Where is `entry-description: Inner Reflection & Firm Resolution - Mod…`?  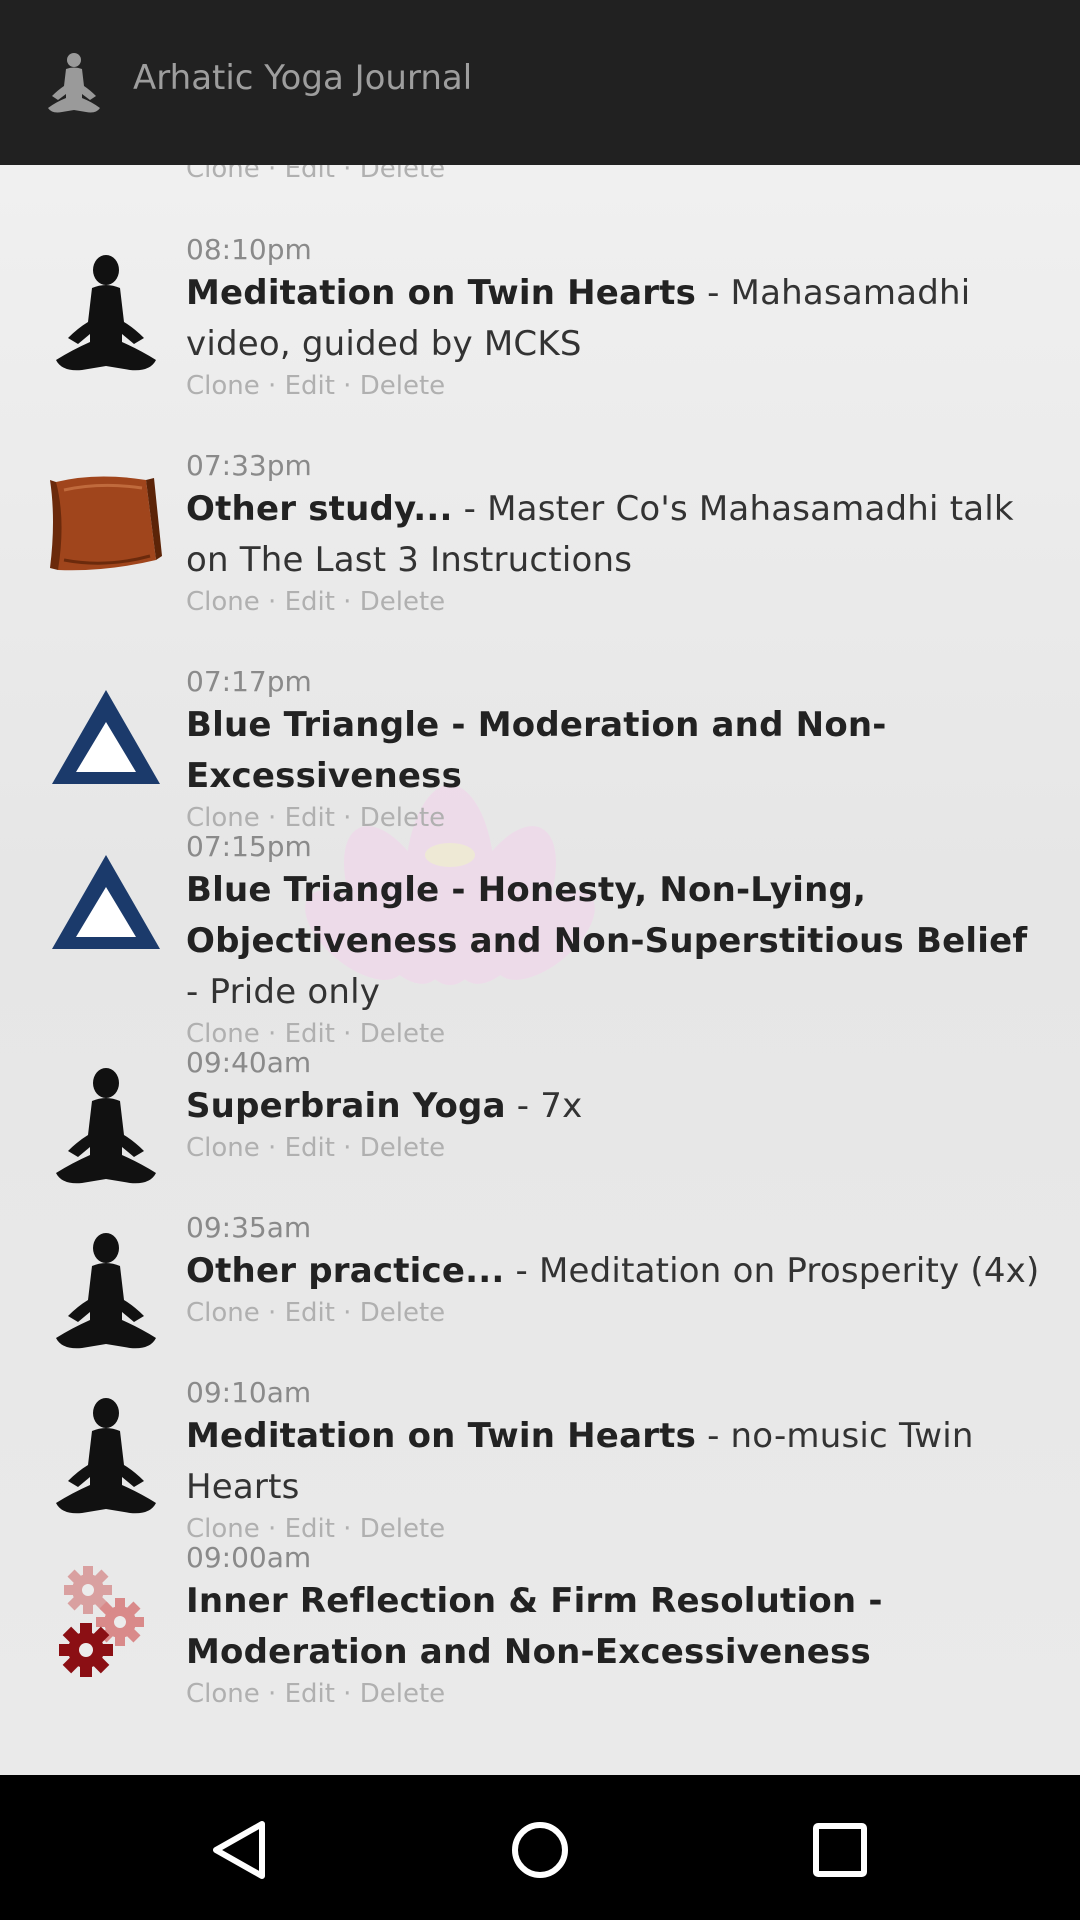 entry-description: Inner Reflection & Firm Resolution - Mod… is located at coordinates (616, 1627).